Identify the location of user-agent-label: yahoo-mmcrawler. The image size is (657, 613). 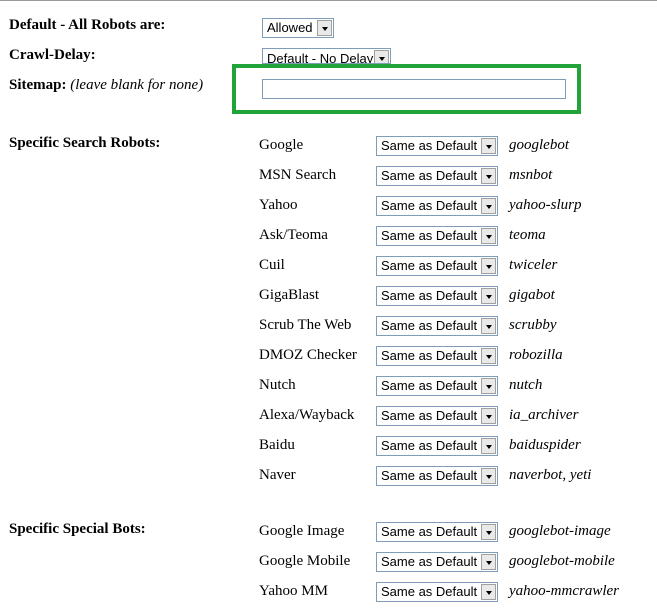
(564, 591).